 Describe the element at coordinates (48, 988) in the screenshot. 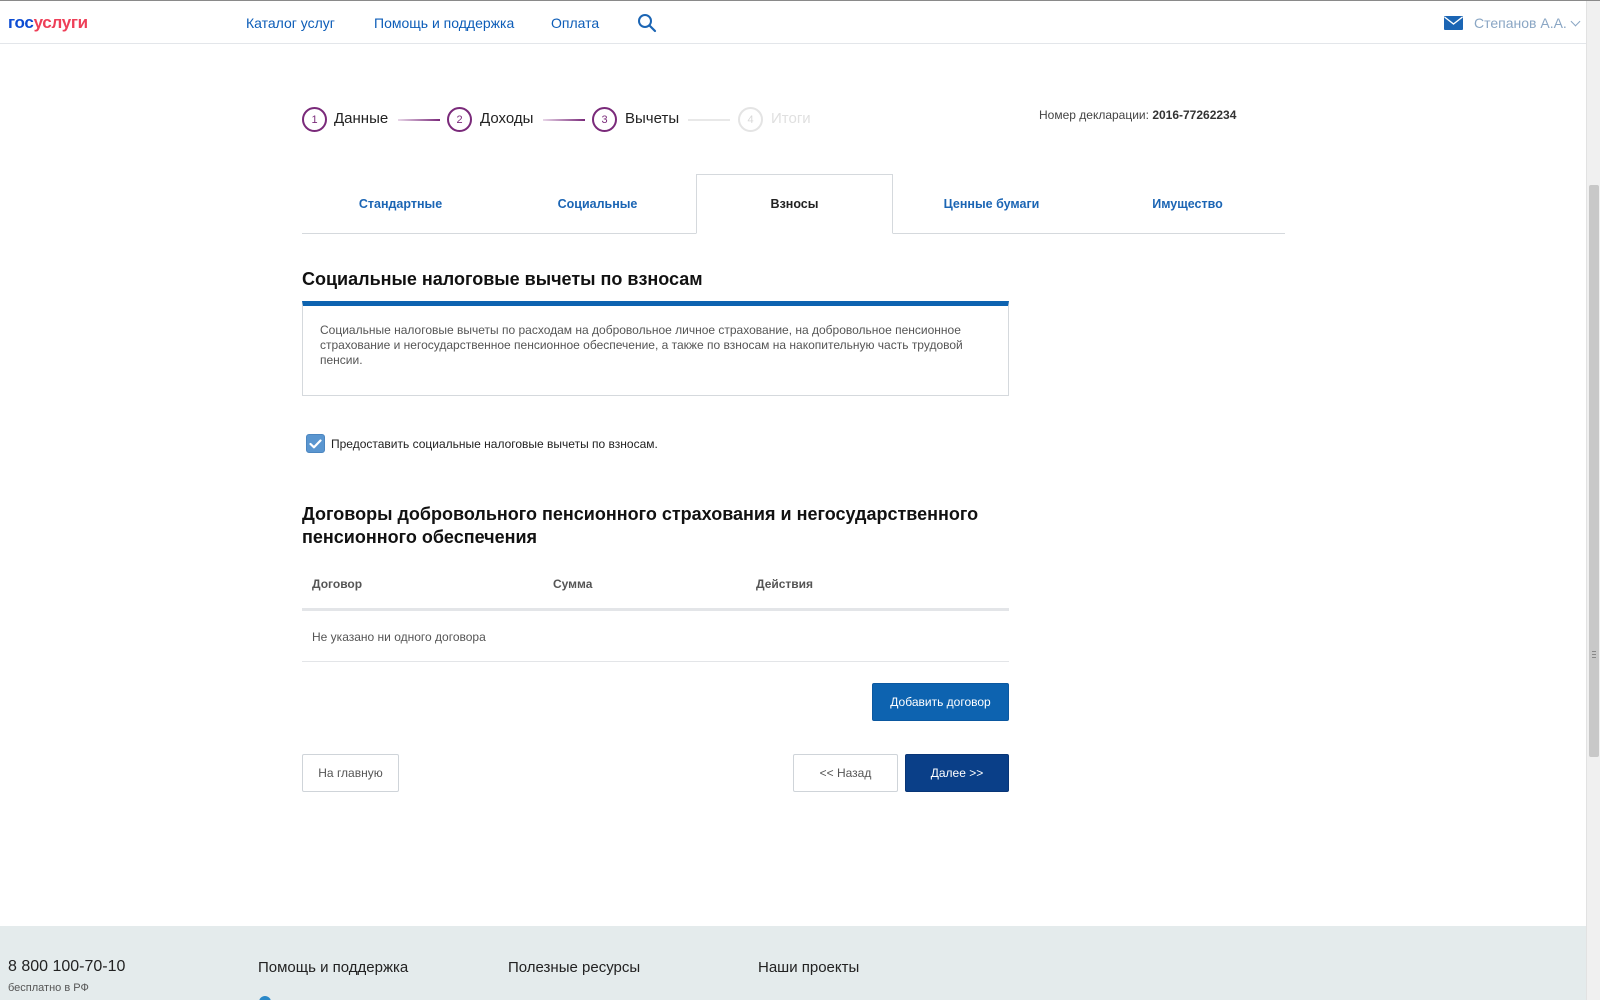

I see `support-phone-note: бесплатно в РФ` at that location.